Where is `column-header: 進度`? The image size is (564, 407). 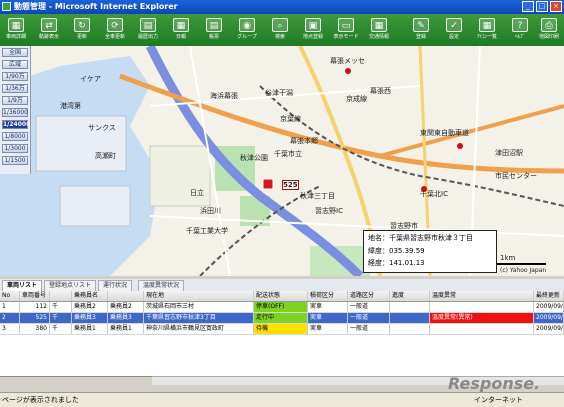 column-header: 進度 is located at coordinates (410, 296).